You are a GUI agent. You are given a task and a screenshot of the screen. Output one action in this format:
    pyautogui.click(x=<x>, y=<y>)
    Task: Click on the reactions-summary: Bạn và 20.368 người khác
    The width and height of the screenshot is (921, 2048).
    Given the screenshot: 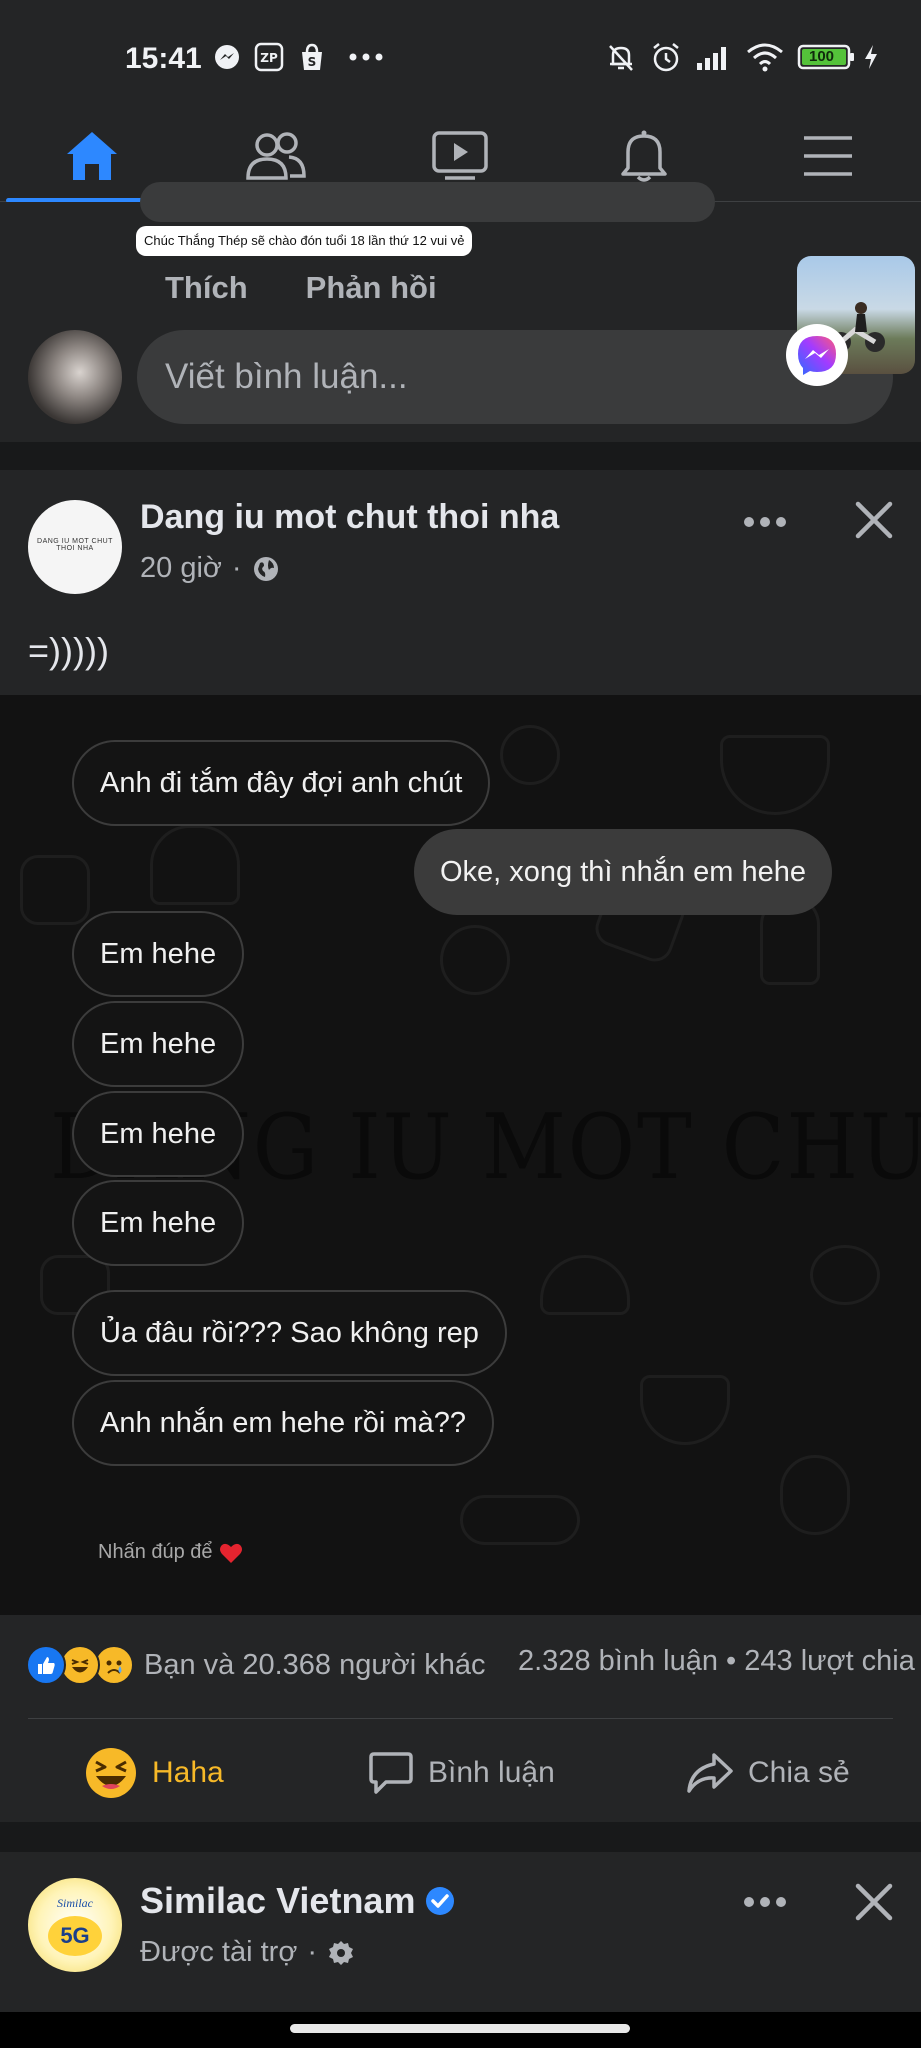 What is the action you would take?
    pyautogui.click(x=256, y=1665)
    